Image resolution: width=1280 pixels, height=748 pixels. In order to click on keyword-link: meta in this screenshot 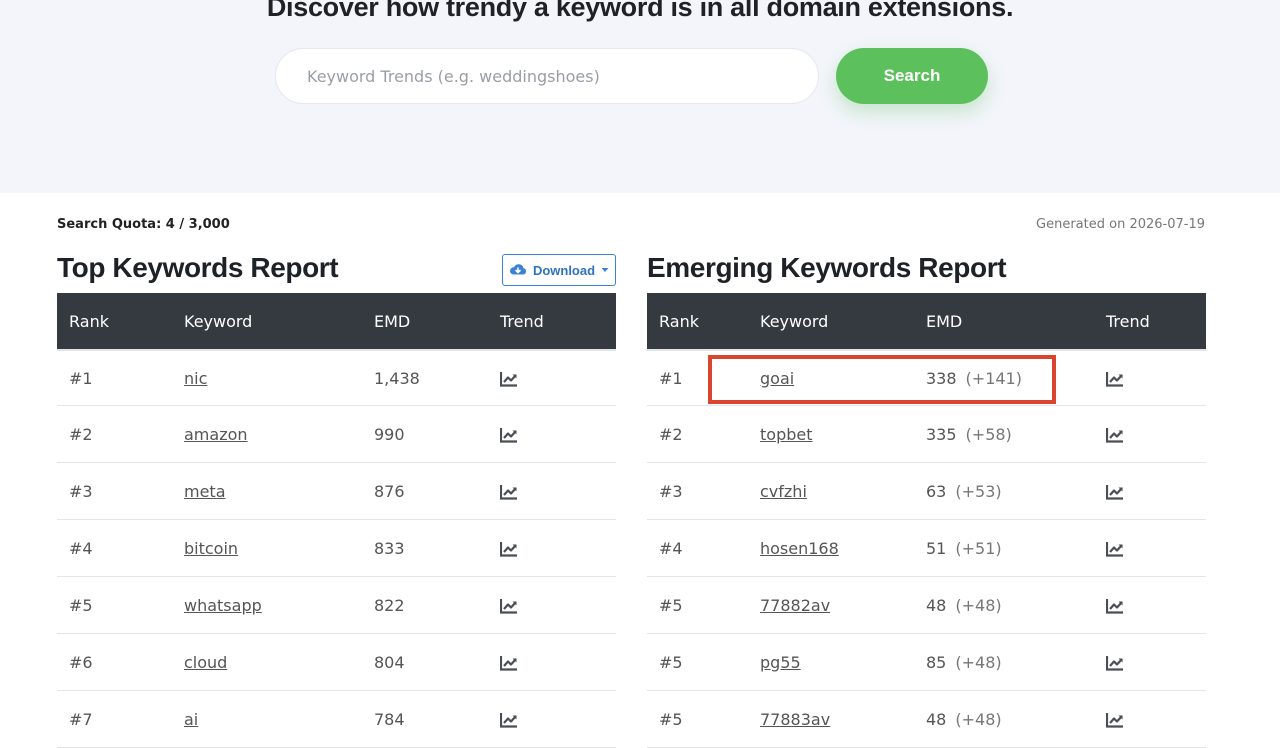, I will do `click(205, 491)`.